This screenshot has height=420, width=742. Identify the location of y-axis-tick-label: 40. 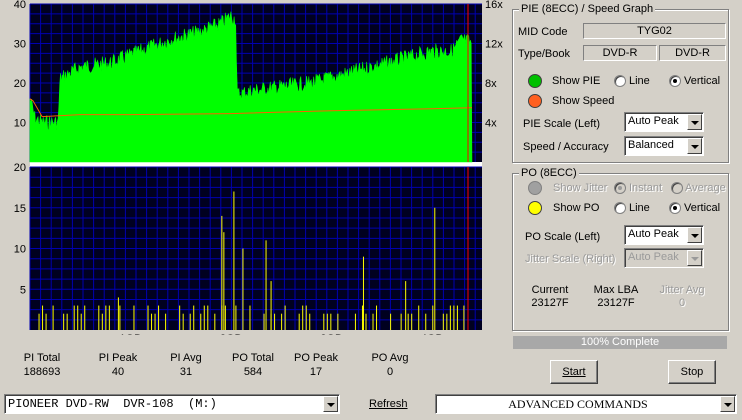
(20, 5).